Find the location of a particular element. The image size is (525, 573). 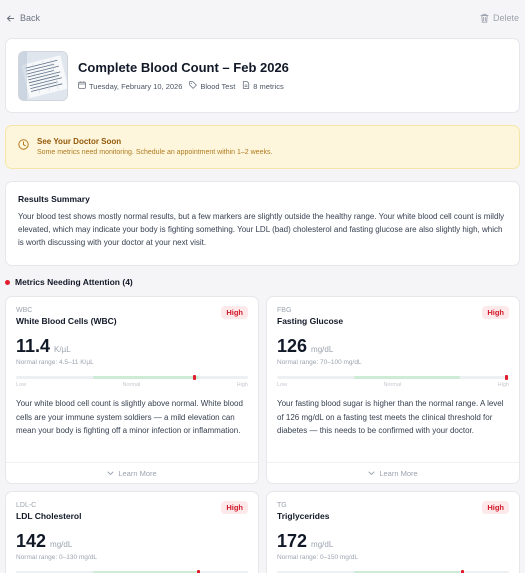

tag-icon is located at coordinates (193, 86).